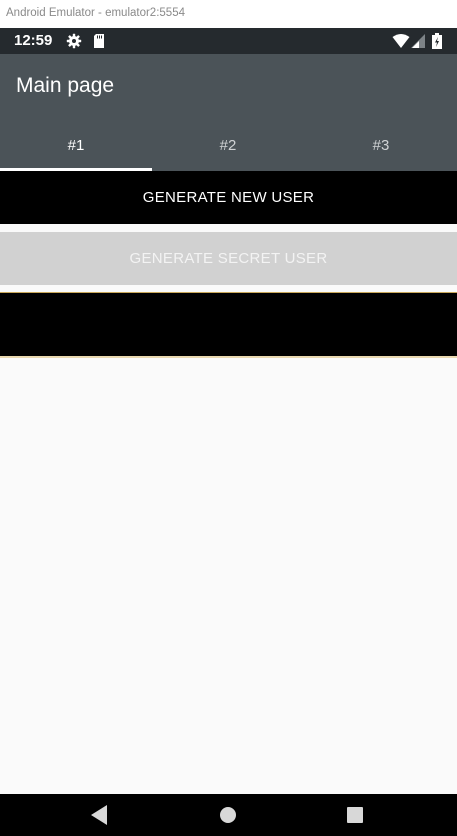 This screenshot has height=836, width=457. What do you see at coordinates (228, 325) in the screenshot?
I see `output-panel` at bounding box center [228, 325].